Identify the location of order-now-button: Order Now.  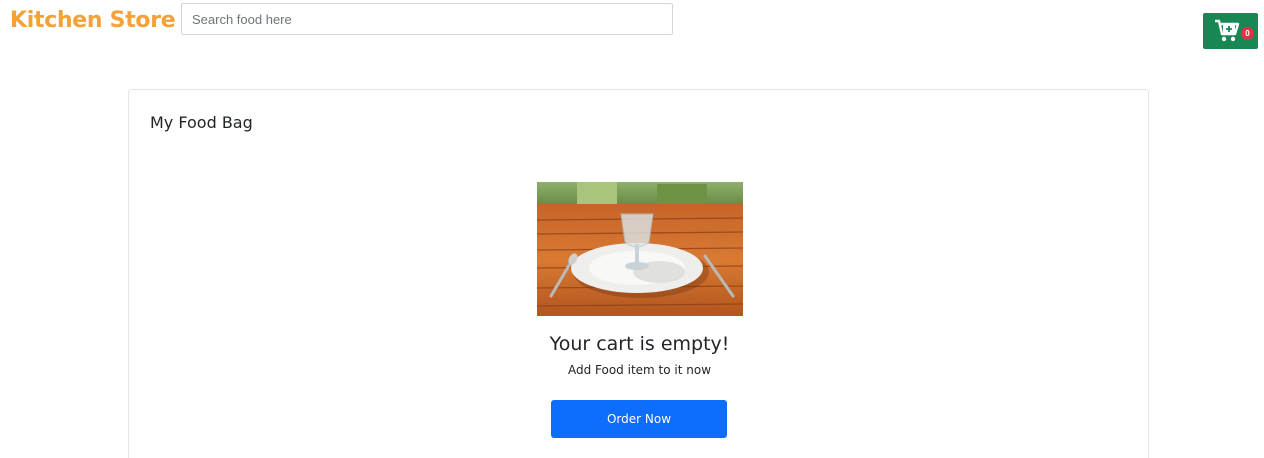
(639, 419).